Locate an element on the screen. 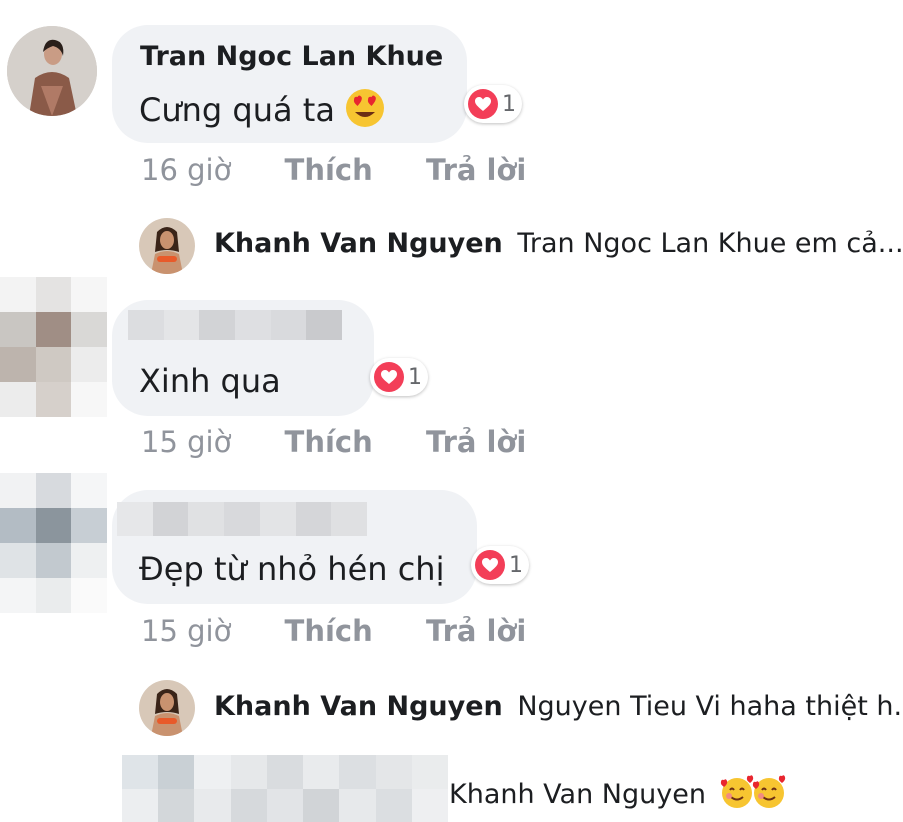 The height and width of the screenshot is (822, 903). heart-eyes-emoji-icon is located at coordinates (365, 112).